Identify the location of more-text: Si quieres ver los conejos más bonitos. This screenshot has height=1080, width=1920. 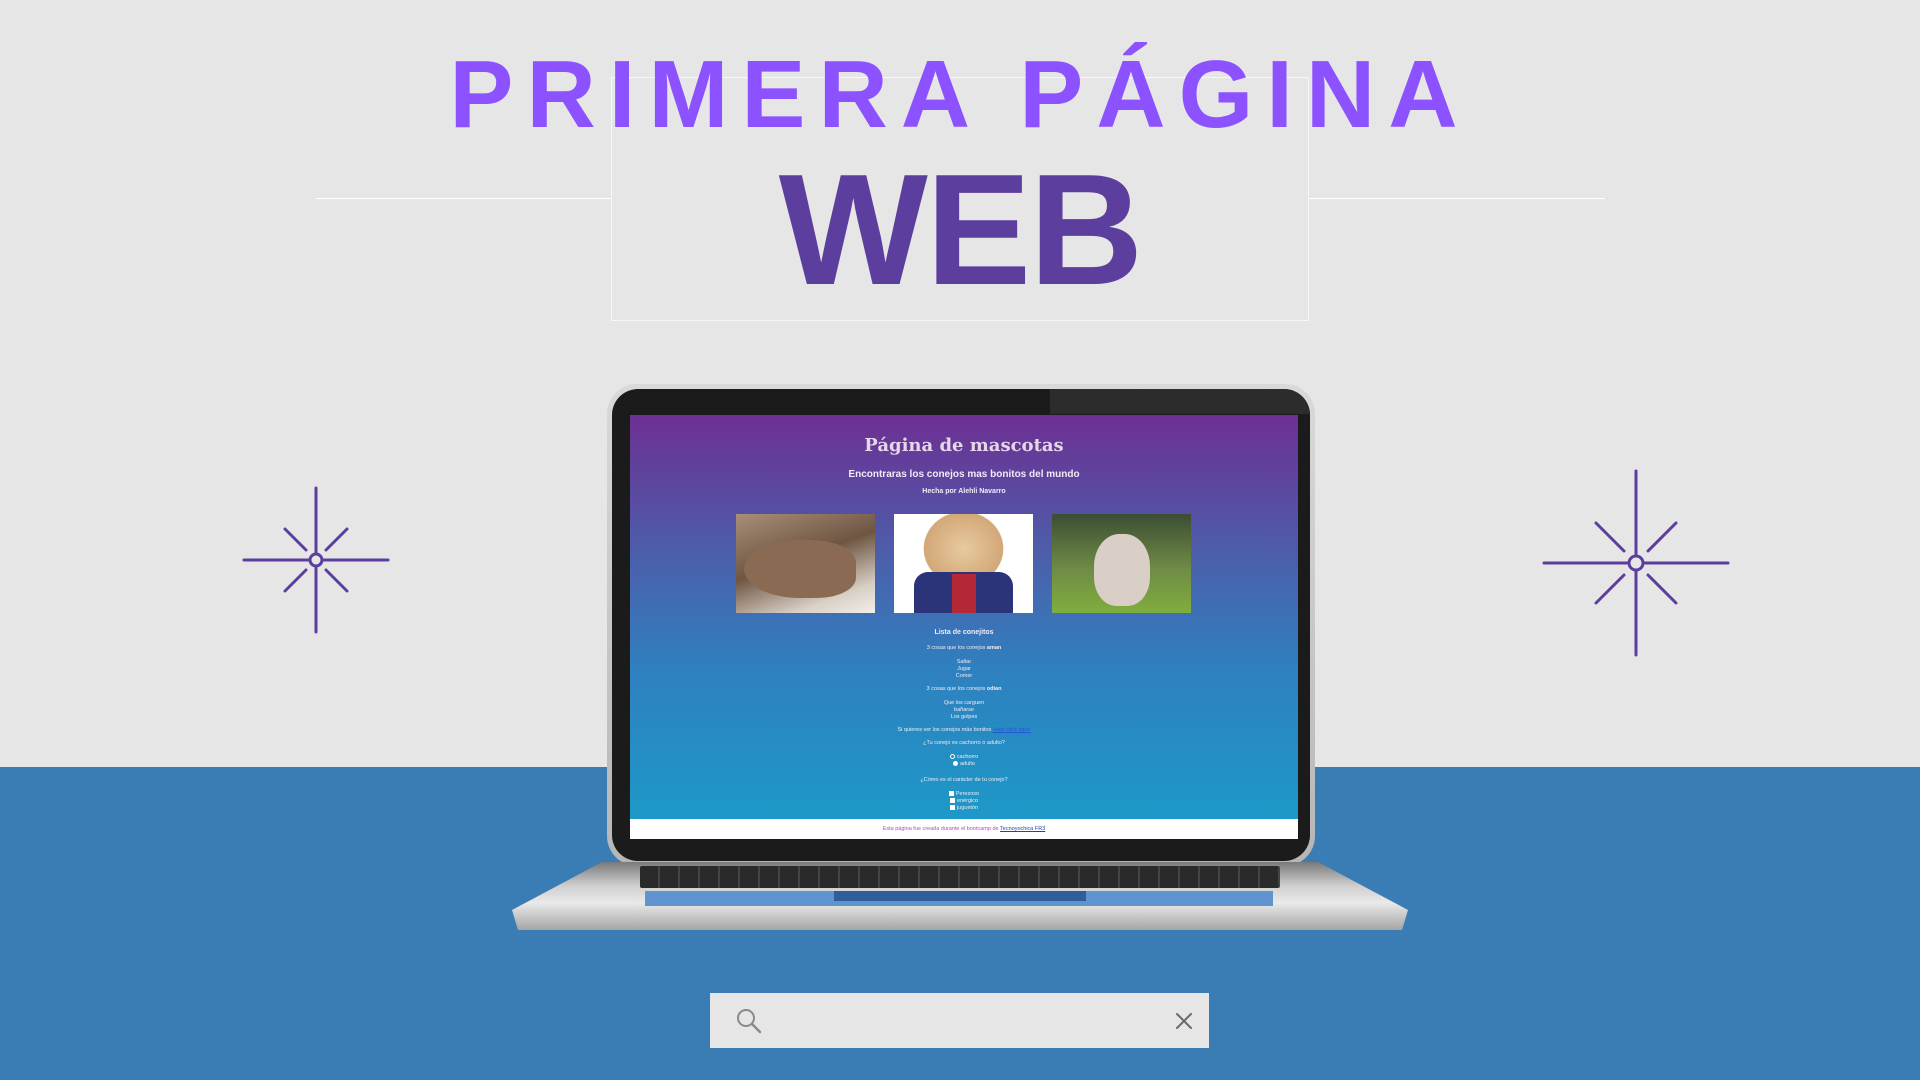
(945, 730).